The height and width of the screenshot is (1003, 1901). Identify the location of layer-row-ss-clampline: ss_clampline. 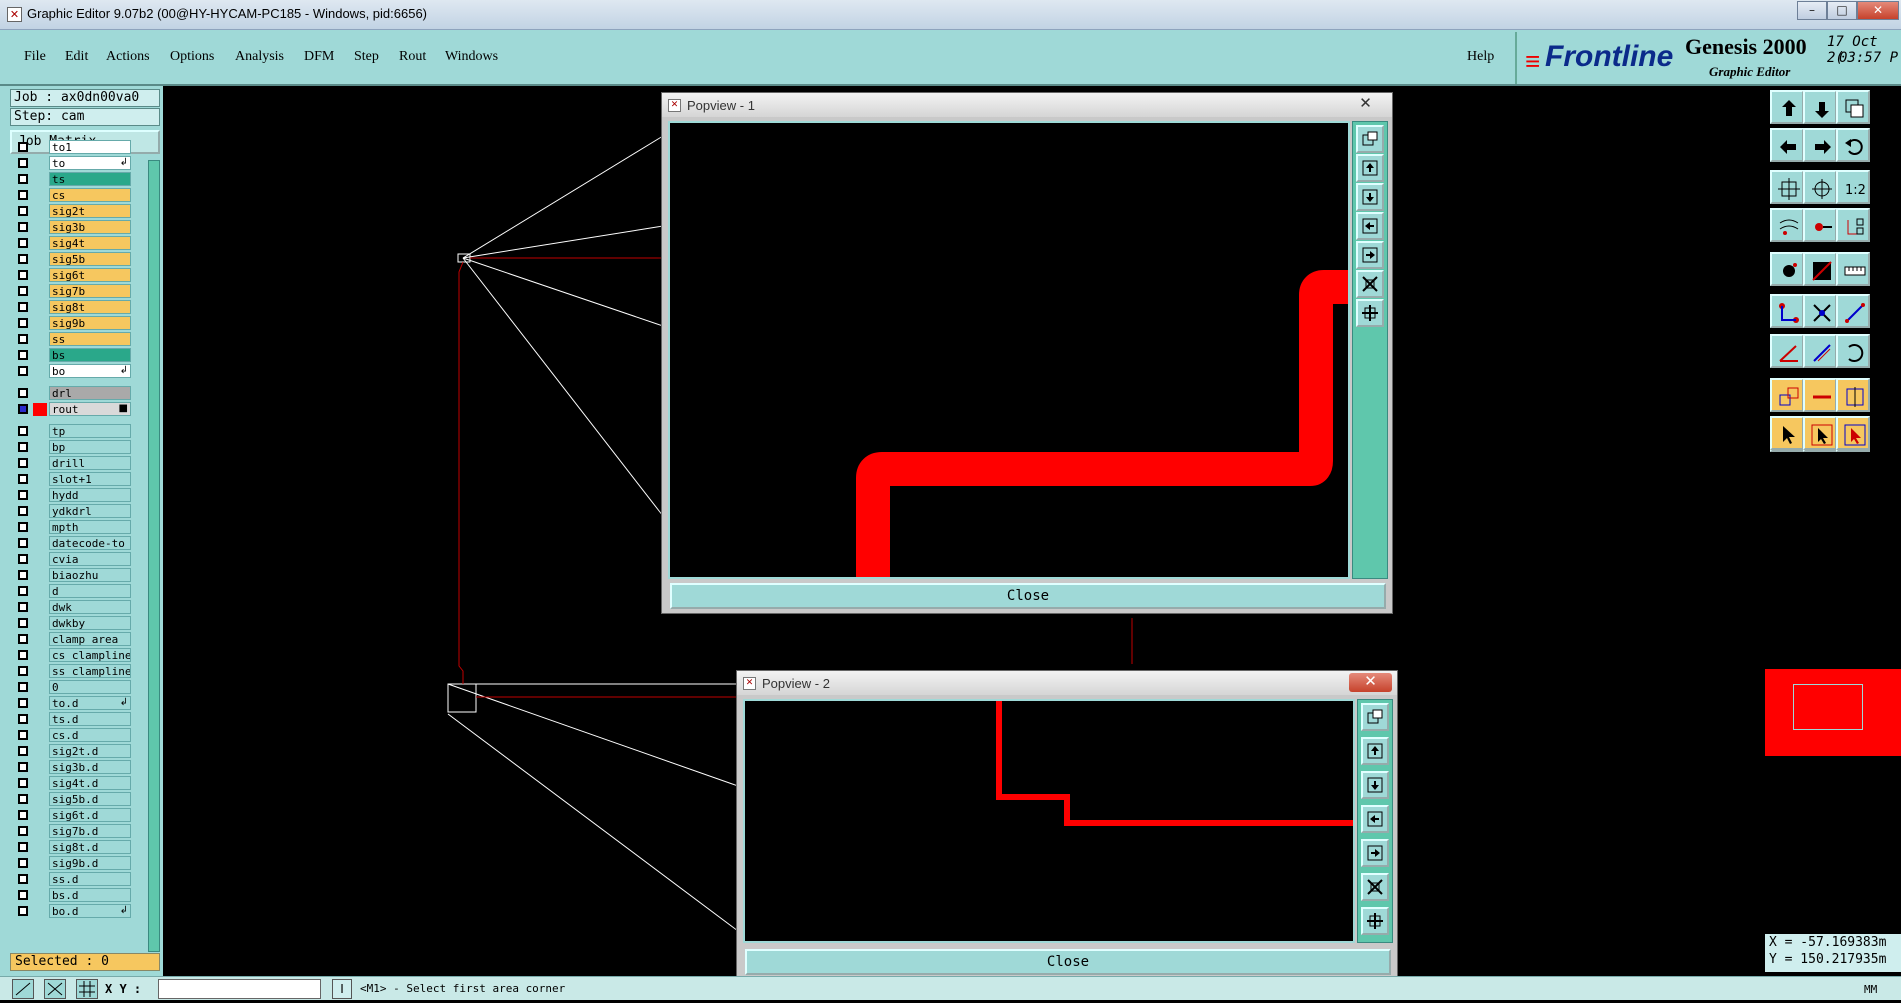
(73, 671).